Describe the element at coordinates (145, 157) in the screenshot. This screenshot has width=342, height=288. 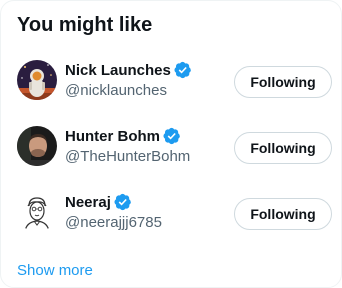
I see `user-handle: @TheHunterBohm` at that location.